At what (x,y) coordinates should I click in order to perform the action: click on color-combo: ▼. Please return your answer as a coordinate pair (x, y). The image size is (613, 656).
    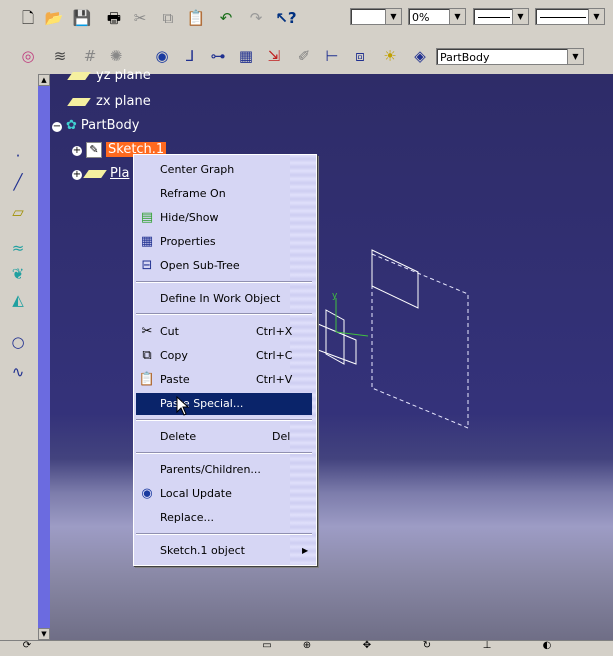
    Looking at the image, I should click on (376, 16).